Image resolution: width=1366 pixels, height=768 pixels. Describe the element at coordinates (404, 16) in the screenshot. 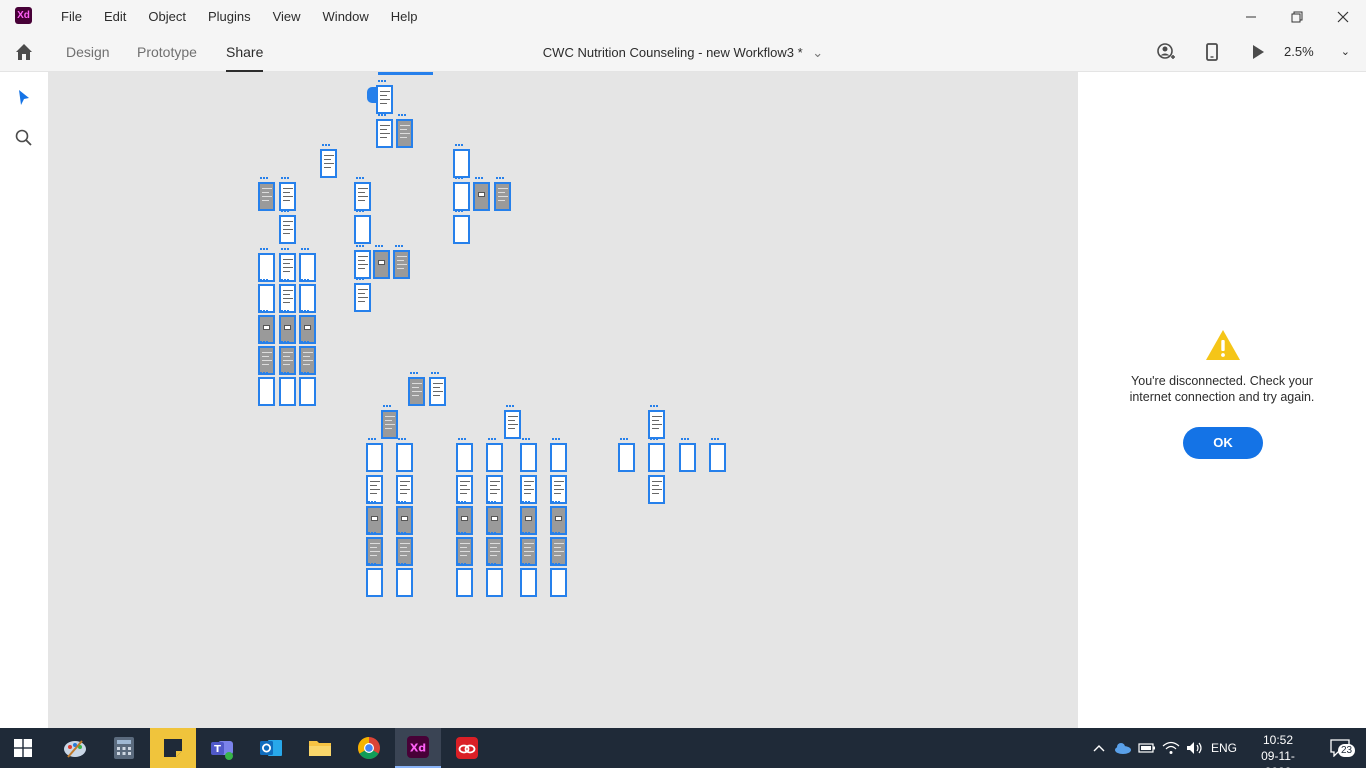

I see `menu-help: Help` at that location.